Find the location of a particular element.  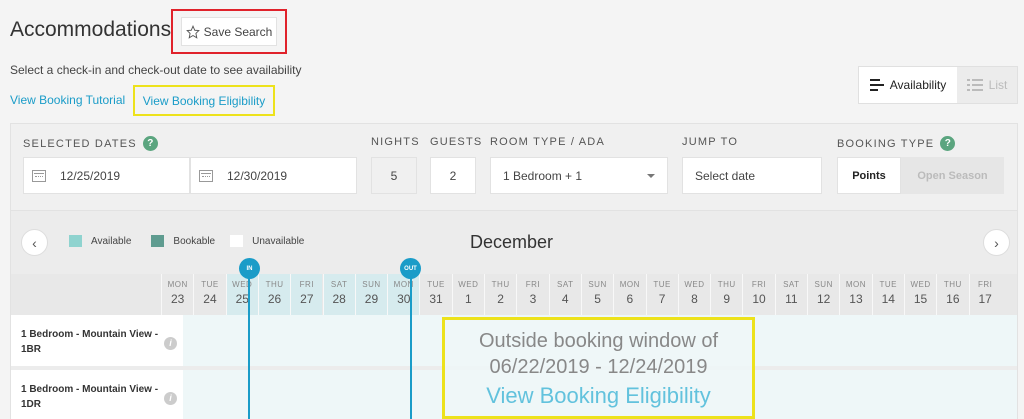

list-icon is located at coordinates (974, 85).